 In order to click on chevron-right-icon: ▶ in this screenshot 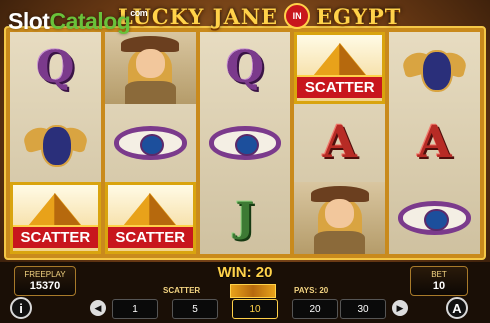, I will do `click(400, 307)`.